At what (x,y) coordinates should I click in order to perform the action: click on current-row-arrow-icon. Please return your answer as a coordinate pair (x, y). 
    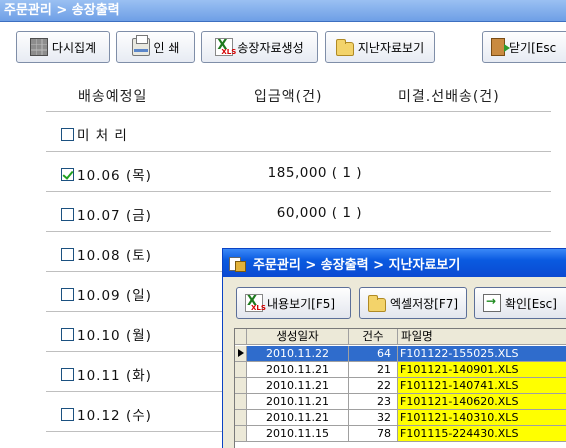
    Looking at the image, I should click on (241, 354).